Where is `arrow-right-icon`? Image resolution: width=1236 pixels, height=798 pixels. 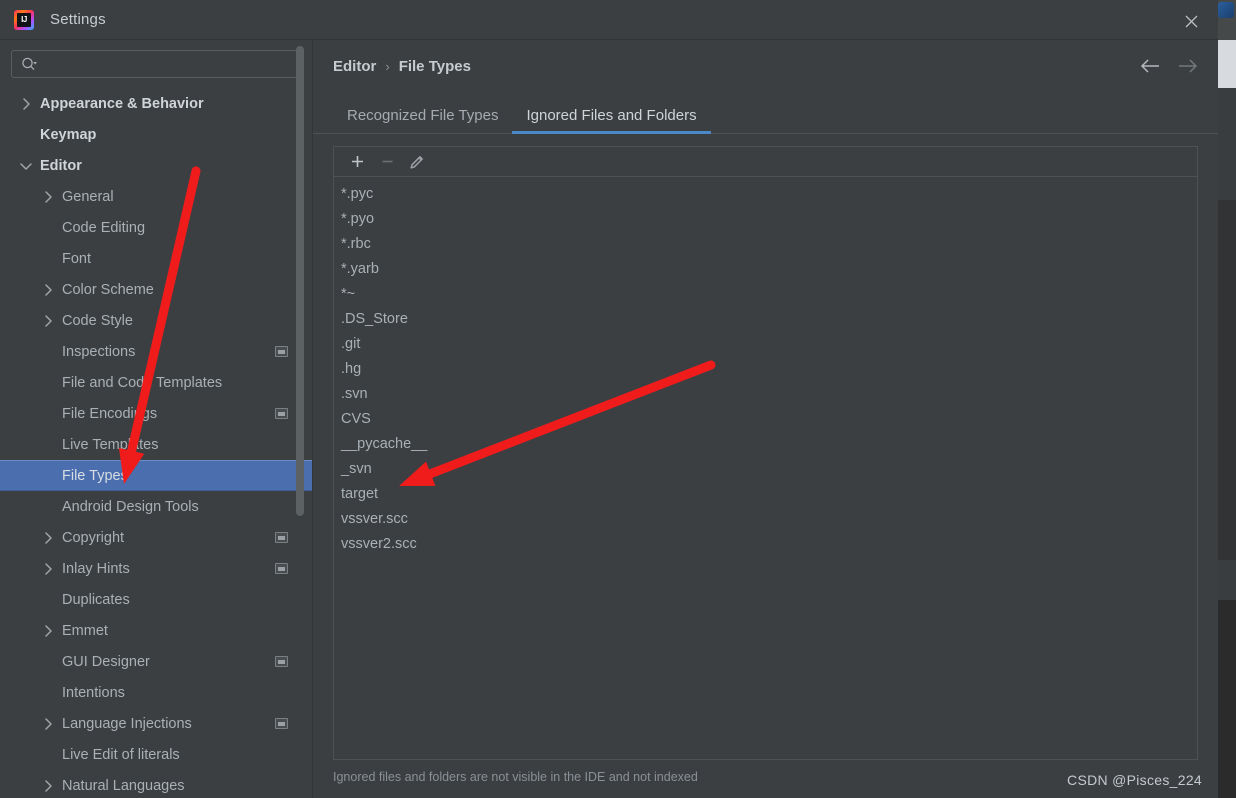 arrow-right-icon is located at coordinates (1188, 66).